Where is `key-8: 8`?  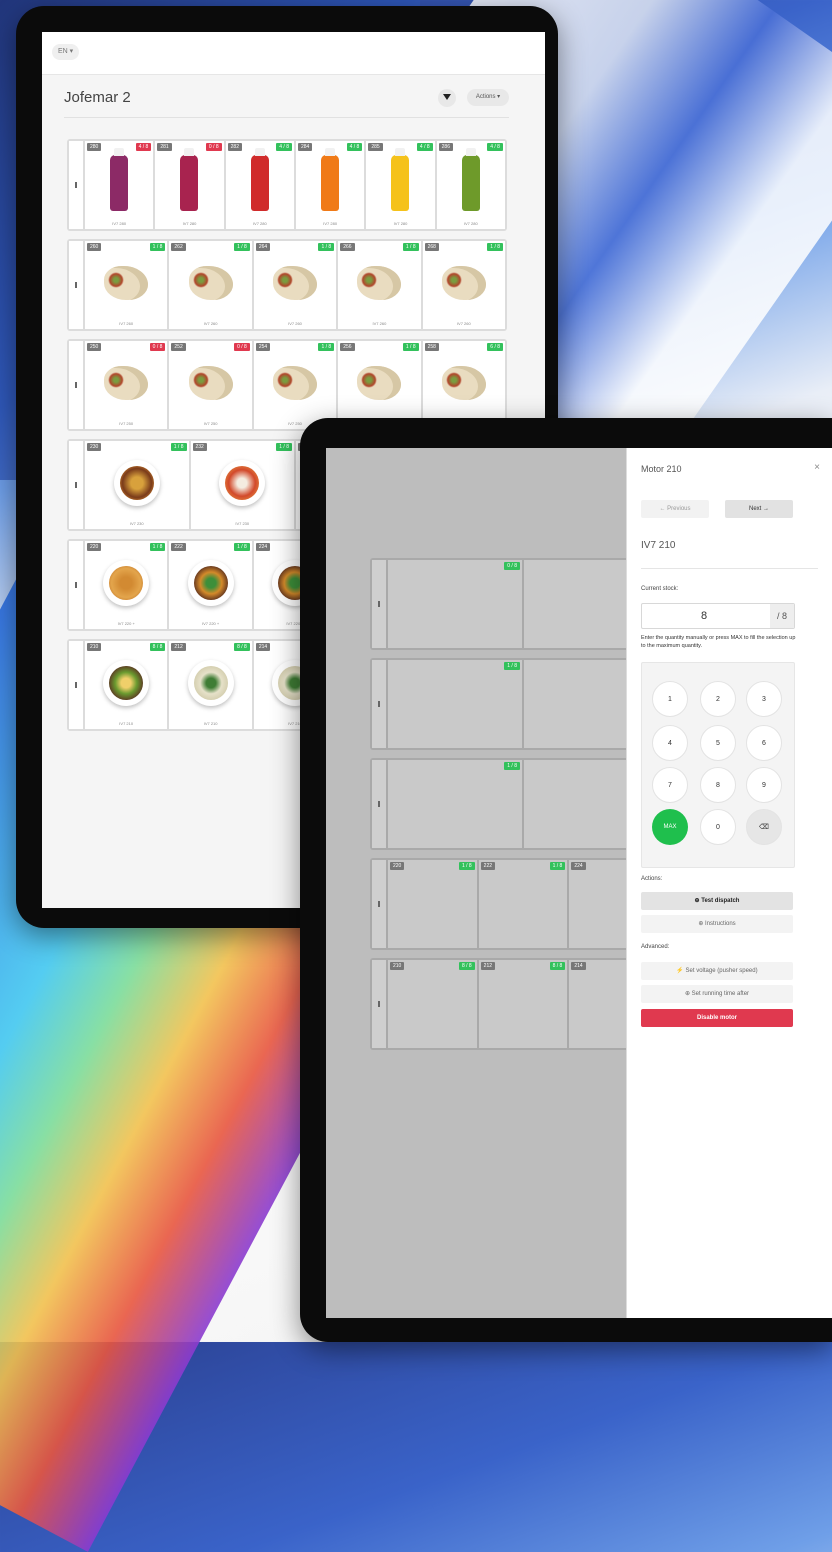 key-8: 8 is located at coordinates (718, 785).